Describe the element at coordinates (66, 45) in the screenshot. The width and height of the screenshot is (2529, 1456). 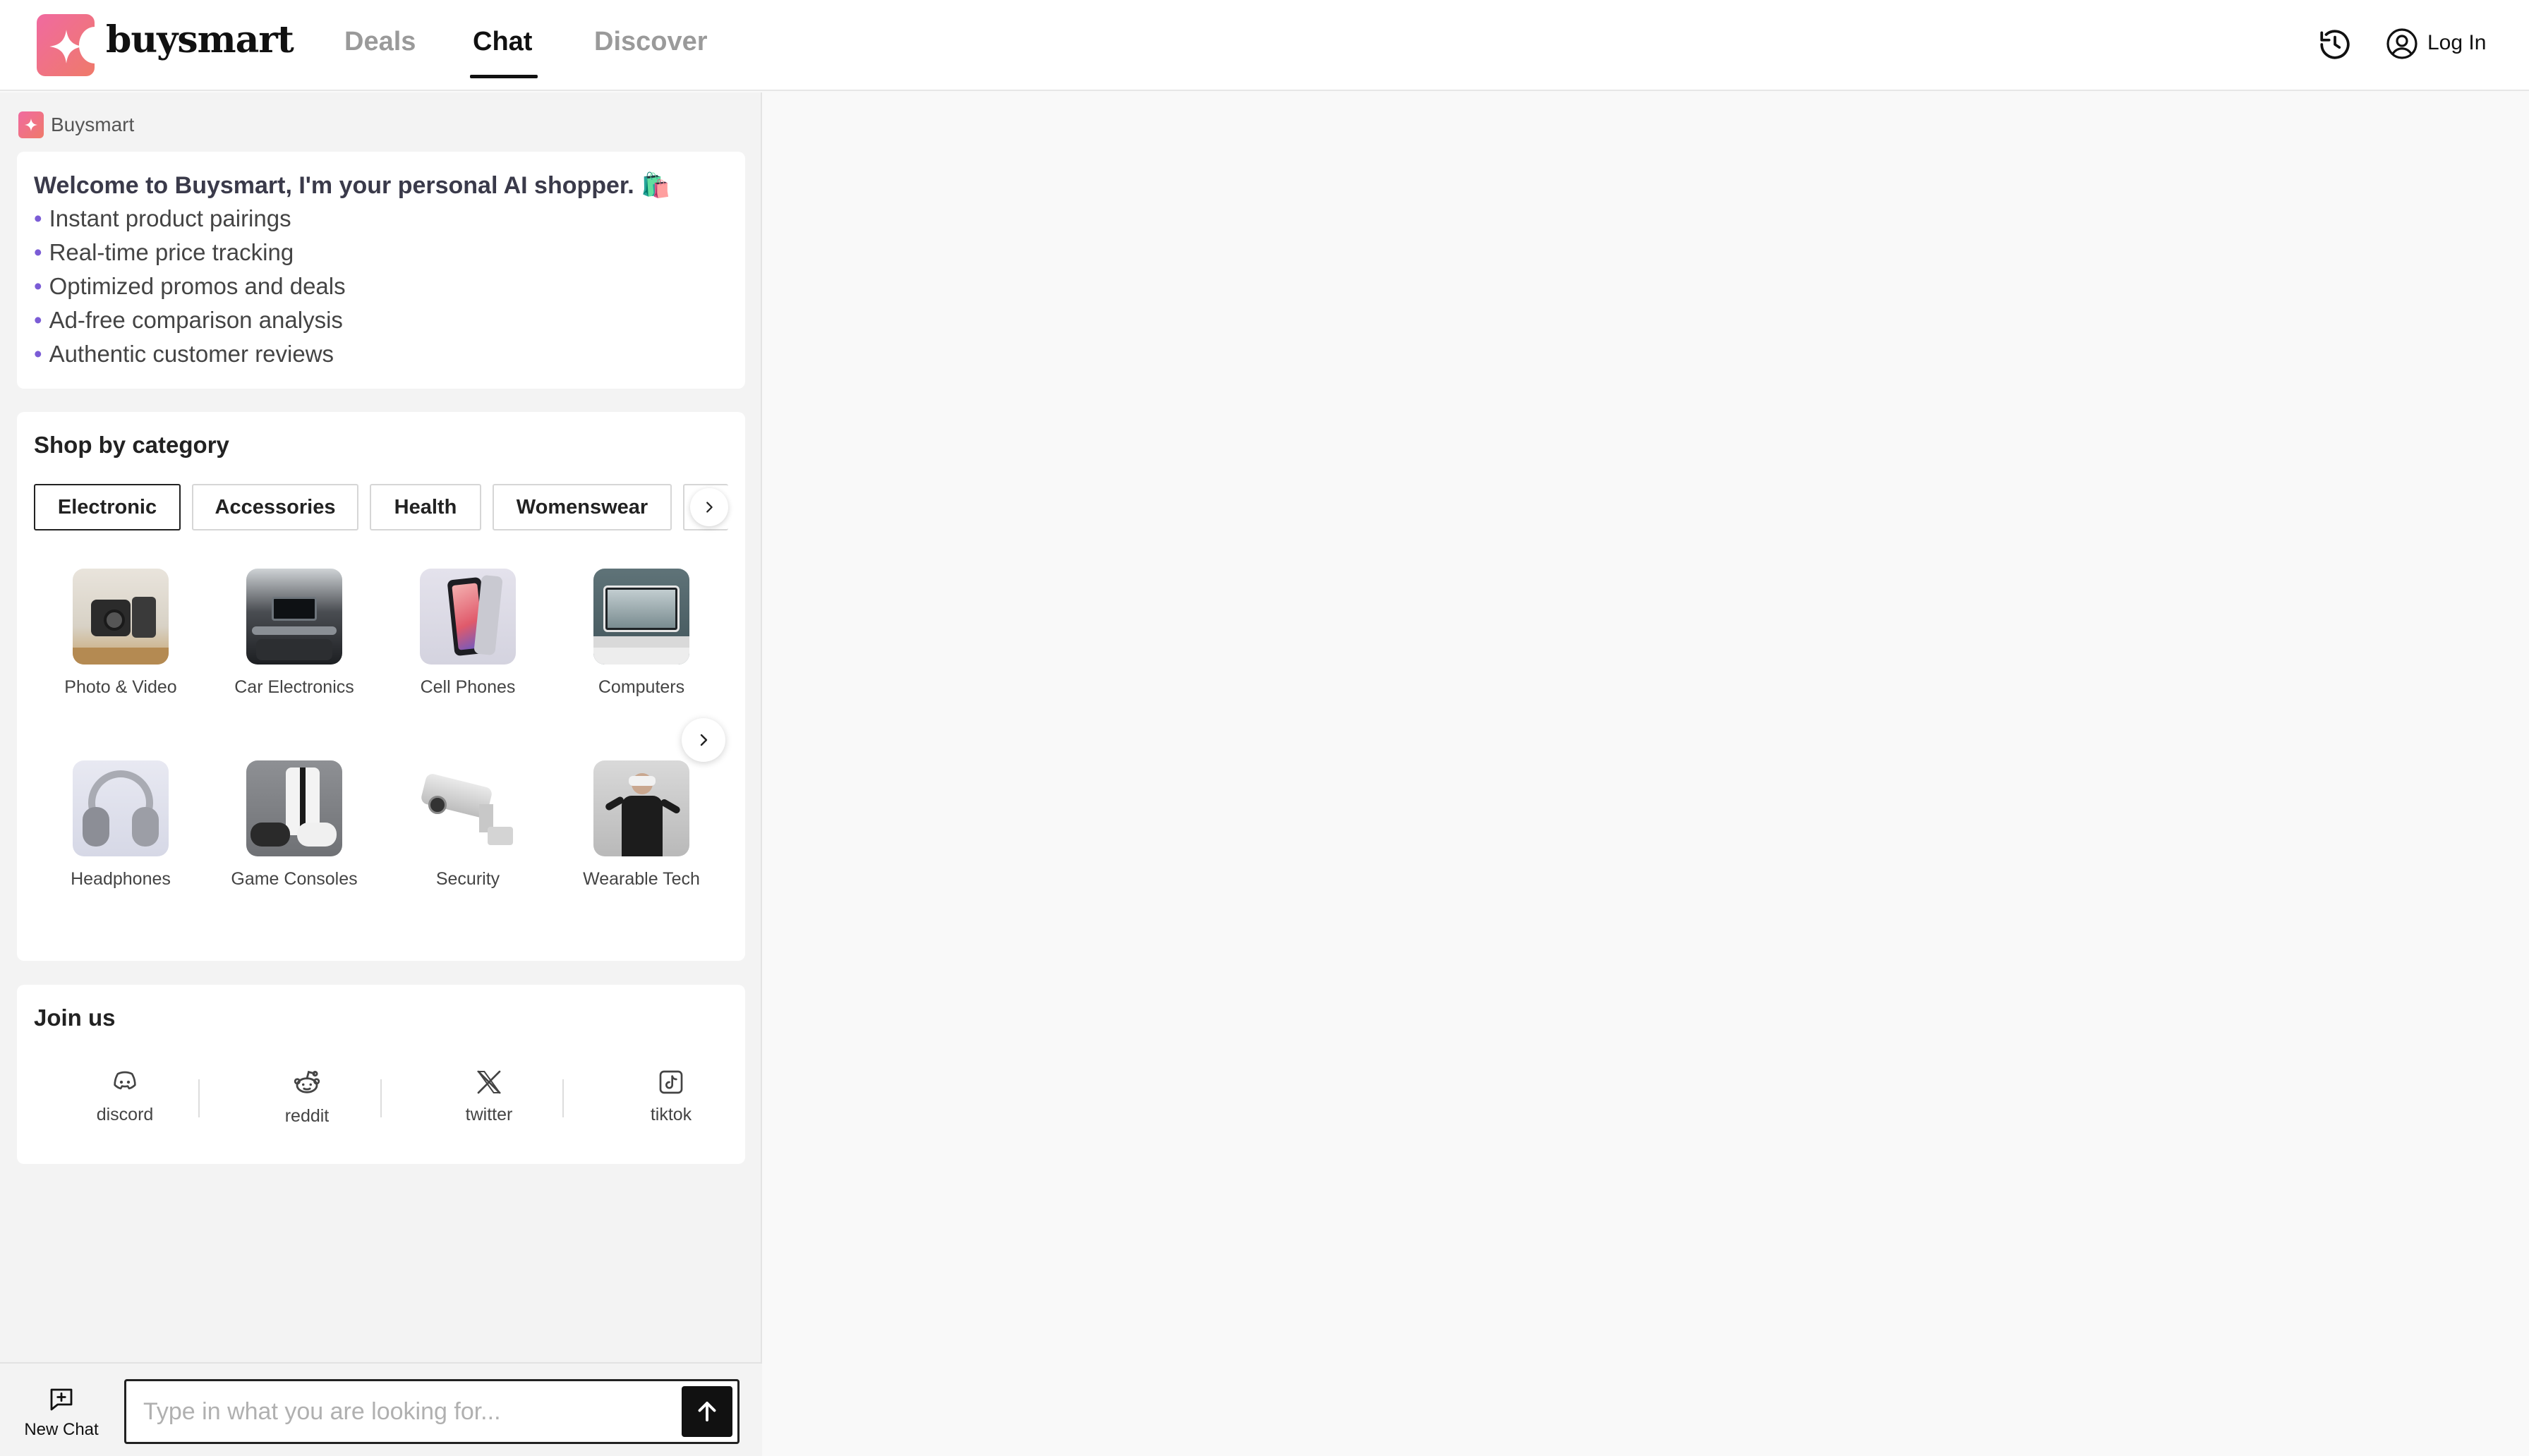
I see `buysmart-logo-icon` at that location.